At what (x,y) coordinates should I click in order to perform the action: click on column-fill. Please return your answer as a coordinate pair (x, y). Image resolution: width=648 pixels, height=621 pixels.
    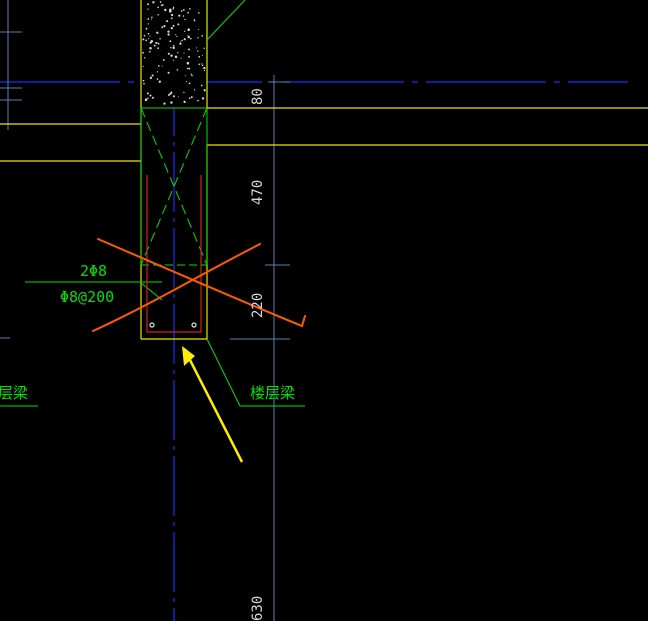
    Looking at the image, I should click on (174, 54).